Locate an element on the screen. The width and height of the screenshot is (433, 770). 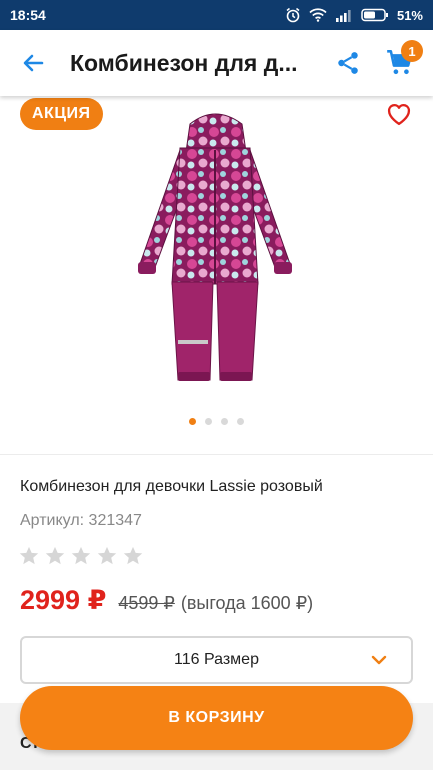
price-block: 2999 ₽ 4599 ₽ (выгода 1600 ₽) is located at coordinates (166, 600).